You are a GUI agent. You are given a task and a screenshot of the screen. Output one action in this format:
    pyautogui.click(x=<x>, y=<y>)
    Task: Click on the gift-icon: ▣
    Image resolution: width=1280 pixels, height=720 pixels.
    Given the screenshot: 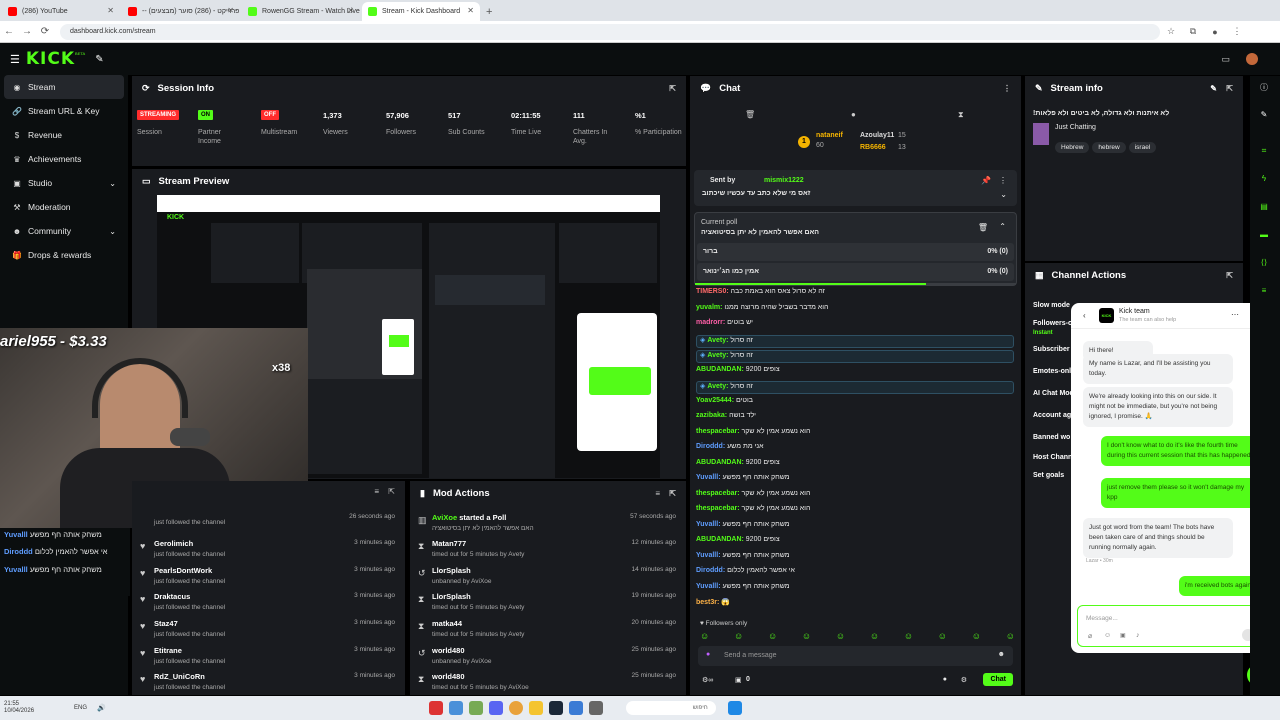 What is the action you would take?
    pyautogui.click(x=738, y=680)
    